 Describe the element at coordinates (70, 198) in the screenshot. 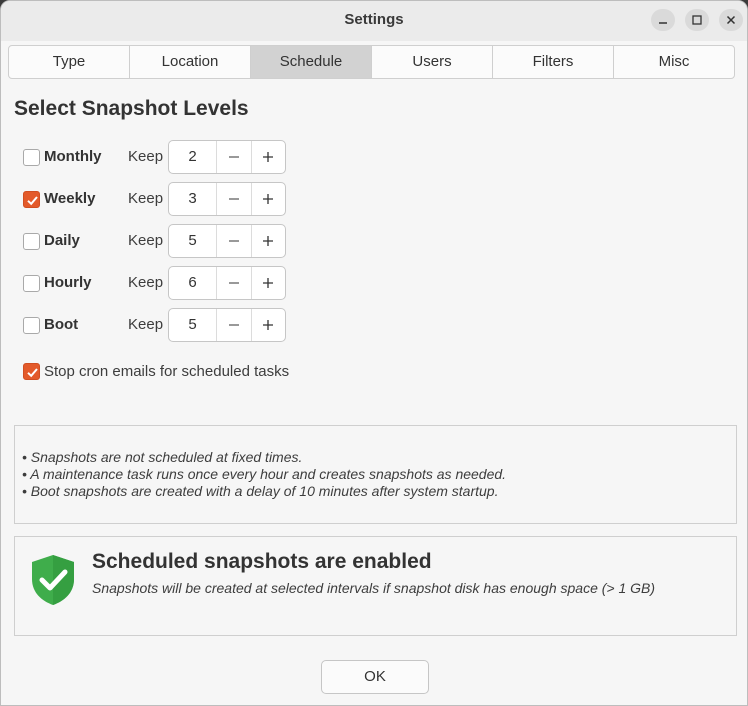

I see `level-label: Weekly` at that location.